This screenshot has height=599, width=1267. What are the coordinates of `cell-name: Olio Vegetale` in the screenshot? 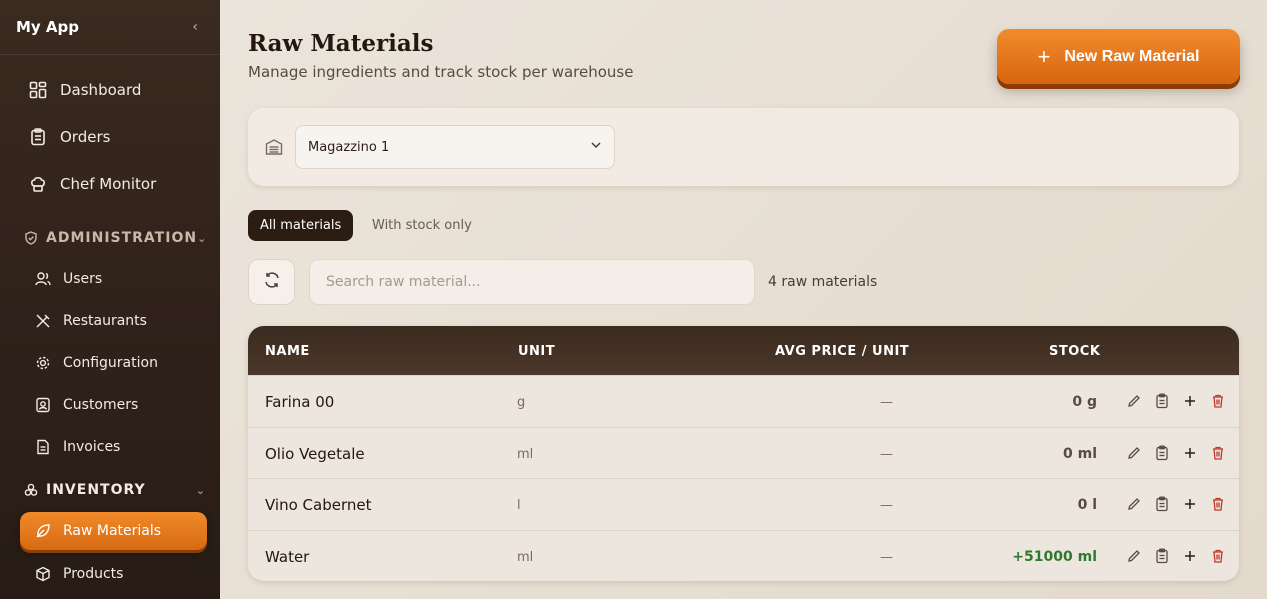 It's located at (315, 453).